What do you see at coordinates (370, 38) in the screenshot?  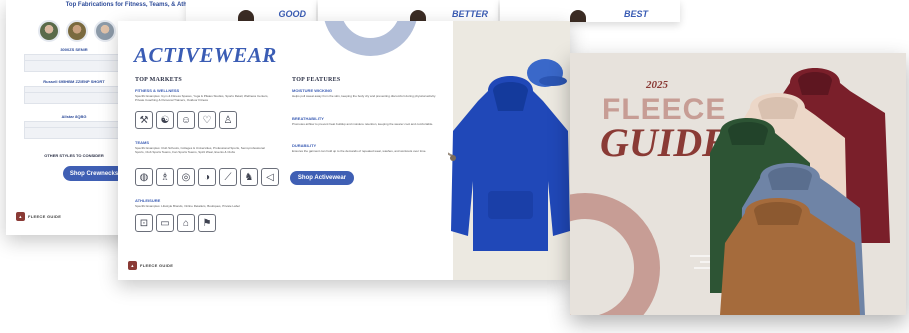 I see `decorative-ring` at bounding box center [370, 38].